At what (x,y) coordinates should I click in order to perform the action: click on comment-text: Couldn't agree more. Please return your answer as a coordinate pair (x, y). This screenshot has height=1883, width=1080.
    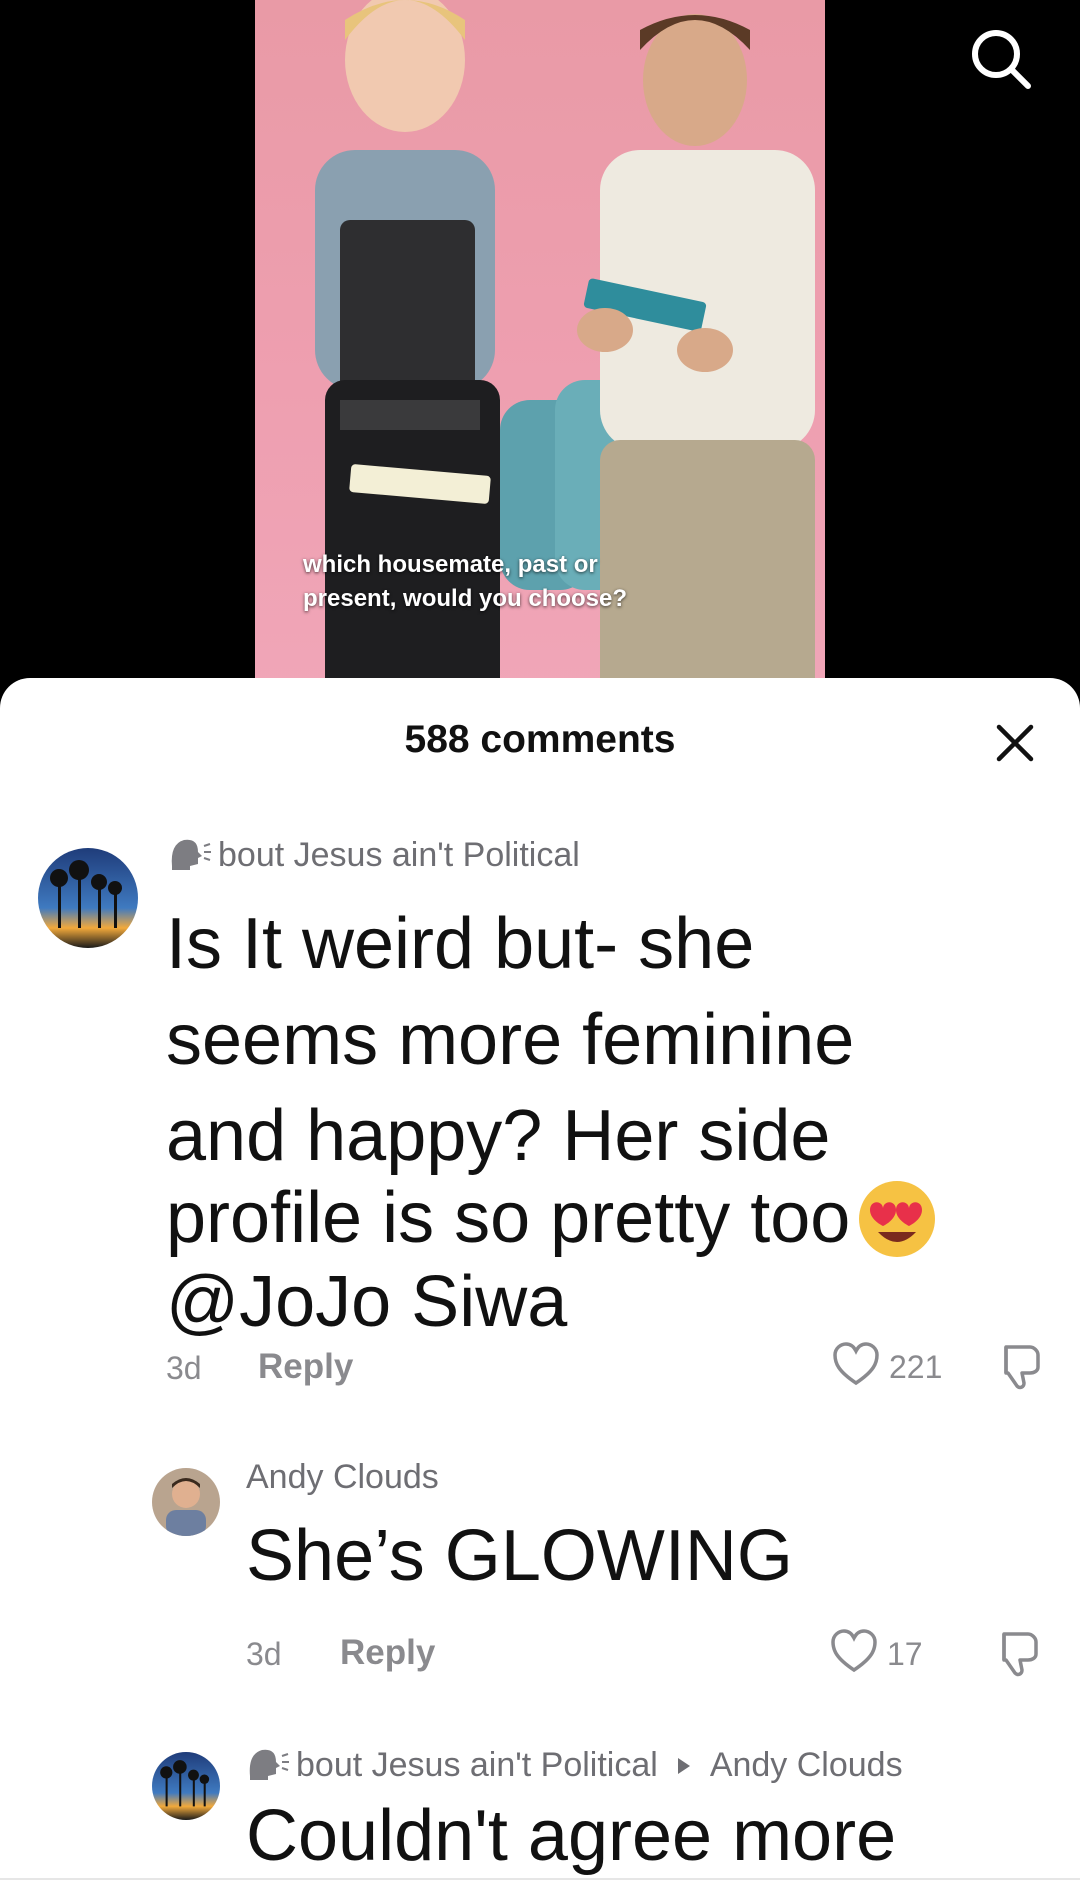
    Looking at the image, I should click on (571, 1836).